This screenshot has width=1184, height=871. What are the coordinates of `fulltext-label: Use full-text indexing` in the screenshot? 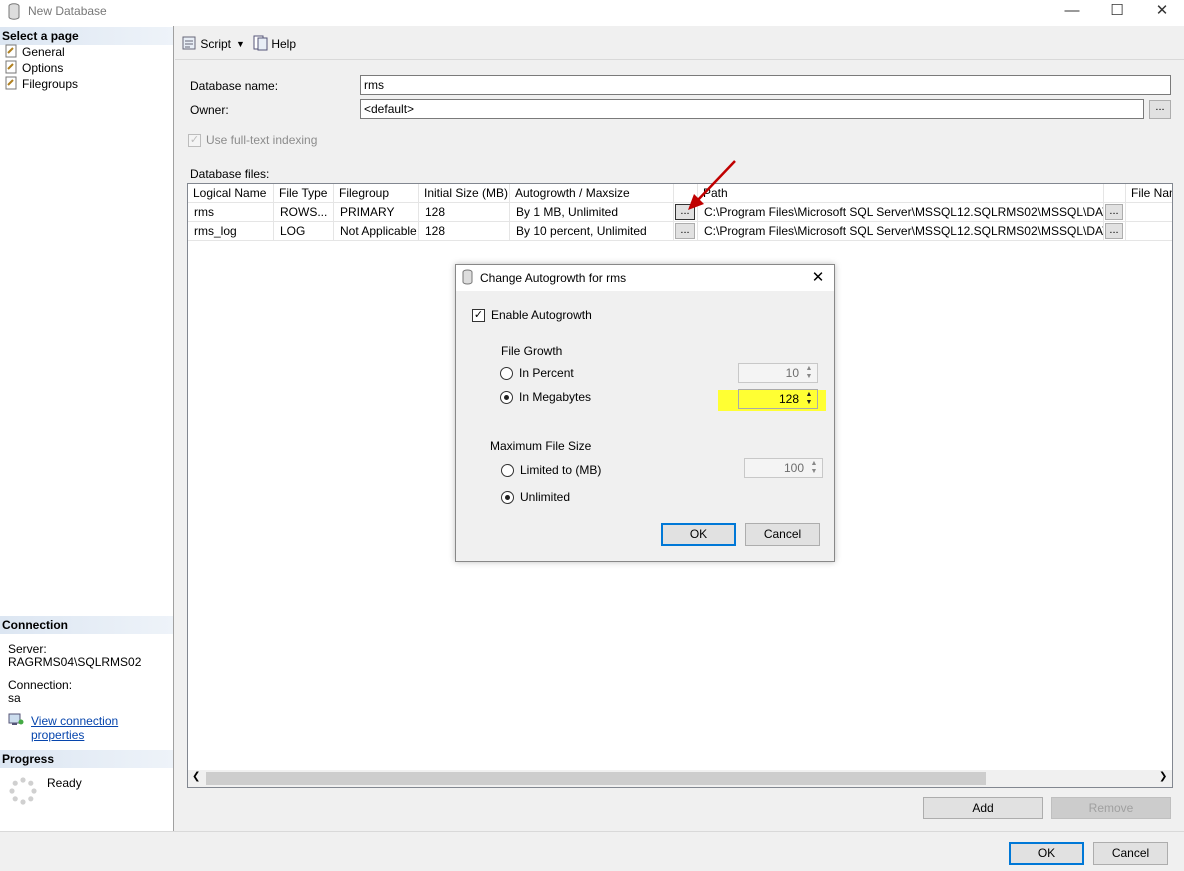 It's located at (262, 140).